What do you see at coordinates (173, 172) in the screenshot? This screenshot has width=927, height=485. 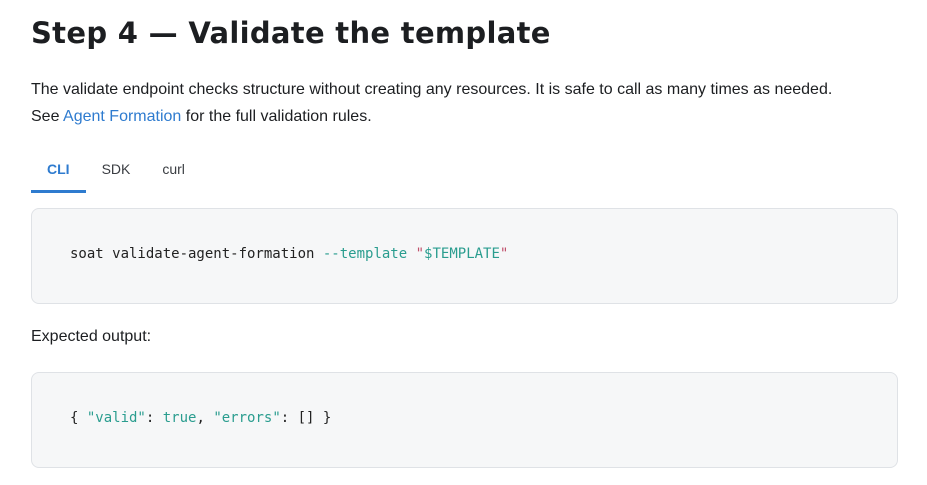 I see `tab-curl: curl` at bounding box center [173, 172].